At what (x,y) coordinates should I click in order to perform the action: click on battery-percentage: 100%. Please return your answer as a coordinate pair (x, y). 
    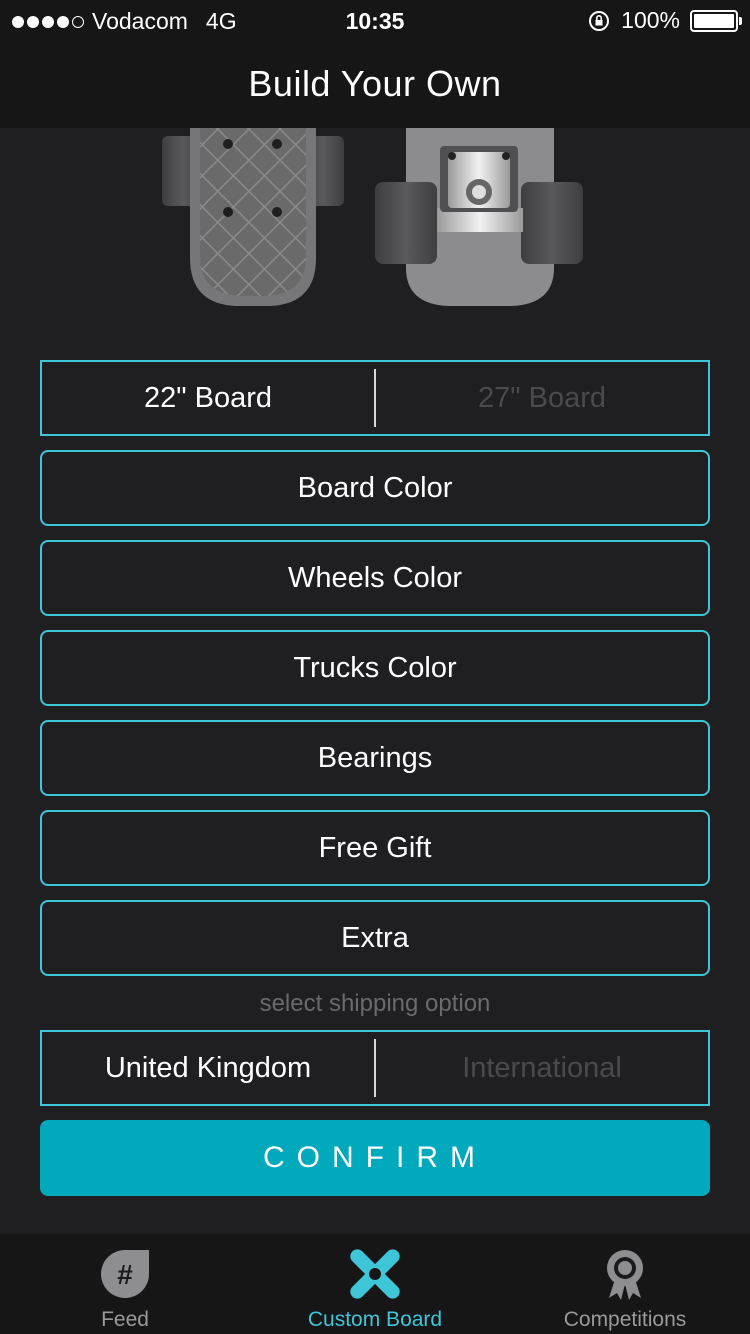
    Looking at the image, I should click on (650, 20).